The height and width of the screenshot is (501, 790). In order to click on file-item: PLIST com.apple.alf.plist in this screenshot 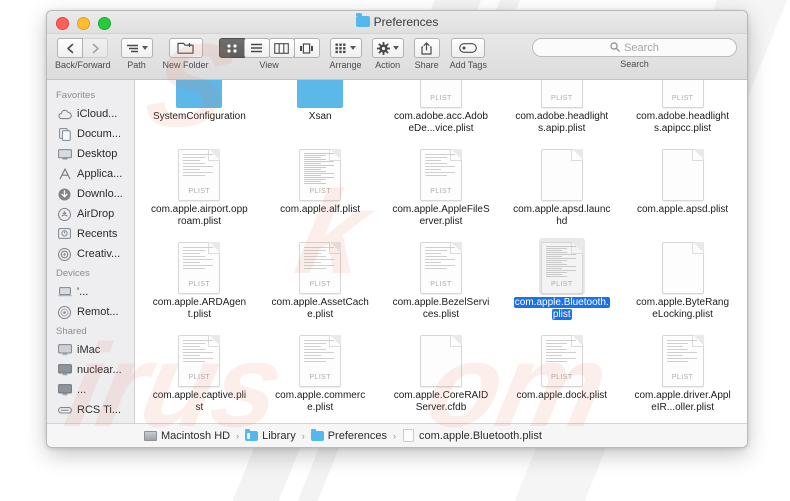, I will do `click(320, 187)`.